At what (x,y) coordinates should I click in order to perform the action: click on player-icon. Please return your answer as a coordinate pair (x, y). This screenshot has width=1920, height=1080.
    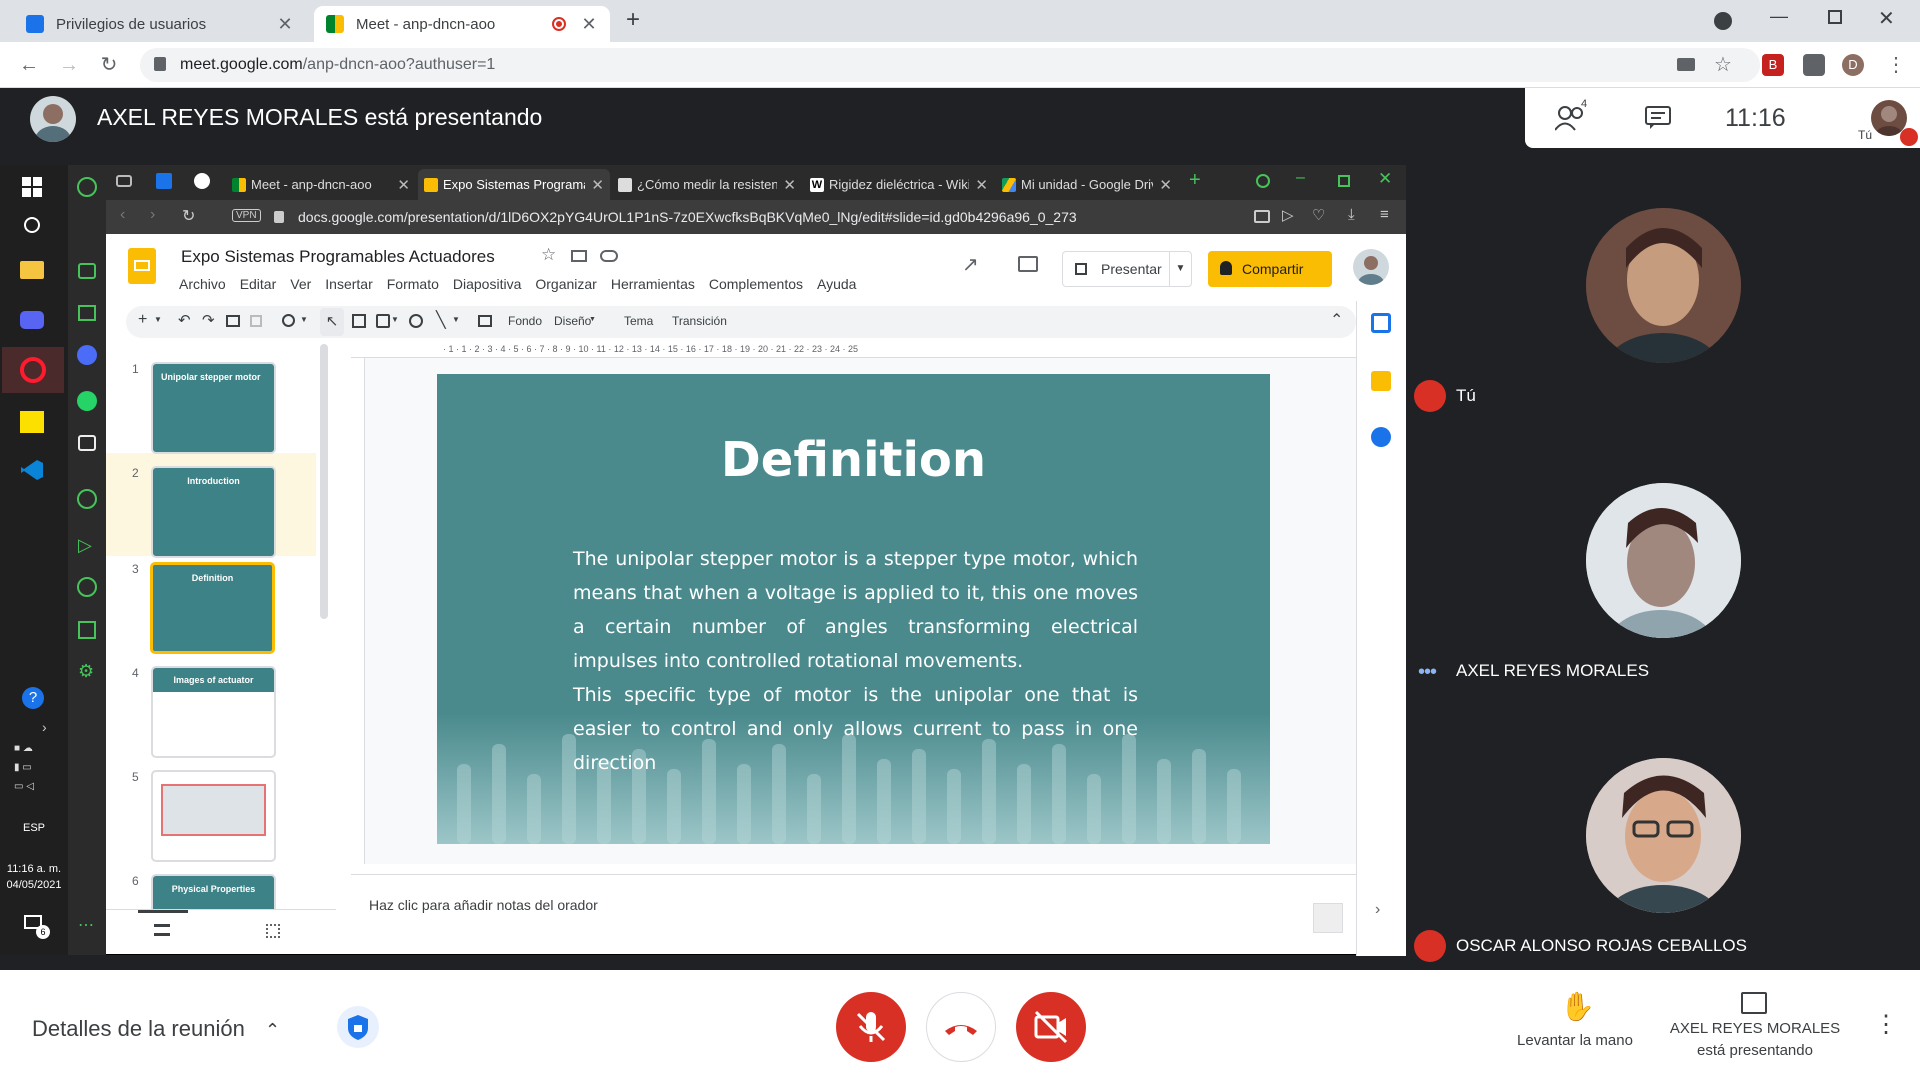
    Looking at the image, I should click on (87, 499).